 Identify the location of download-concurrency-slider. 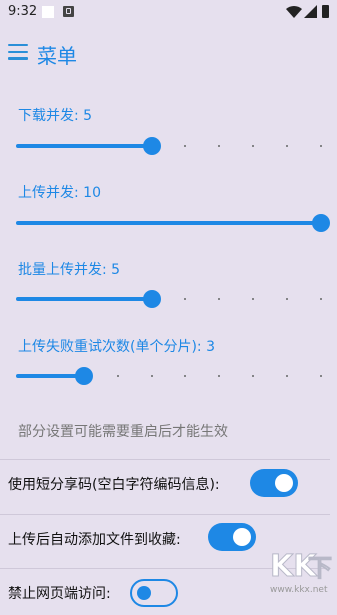
(169, 146).